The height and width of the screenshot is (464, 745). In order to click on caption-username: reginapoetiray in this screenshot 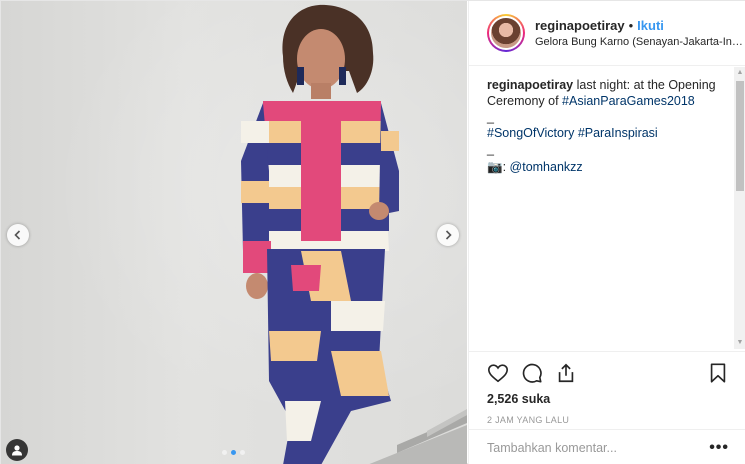, I will do `click(530, 85)`.